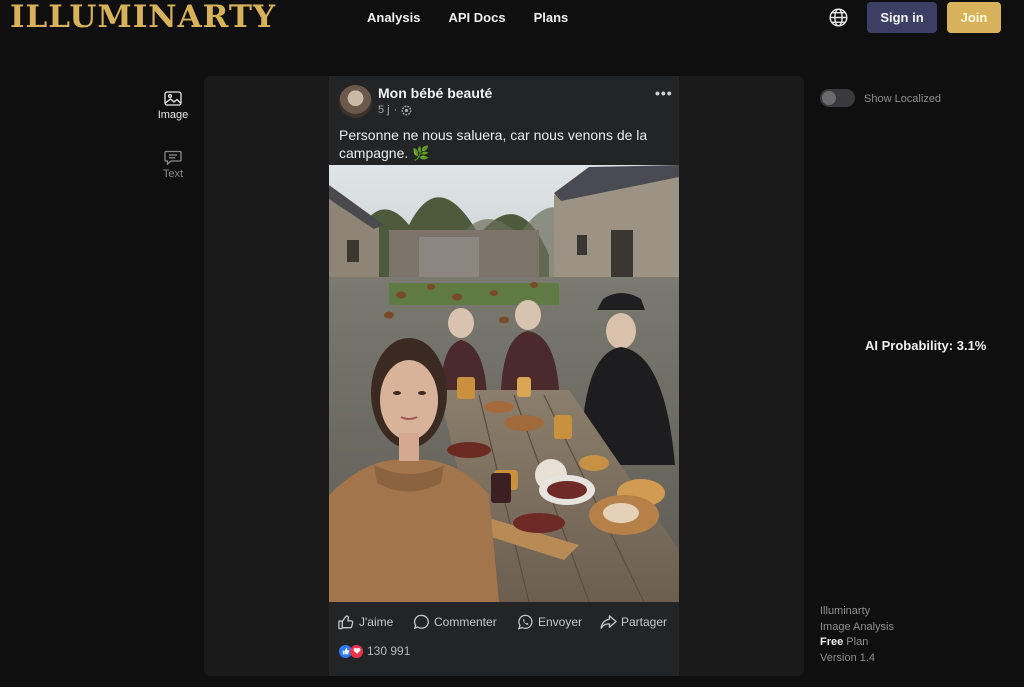 Image resolution: width=1024 pixels, height=687 pixels. Describe the element at coordinates (525, 622) in the screenshot. I see `whatsapp-icon` at that location.